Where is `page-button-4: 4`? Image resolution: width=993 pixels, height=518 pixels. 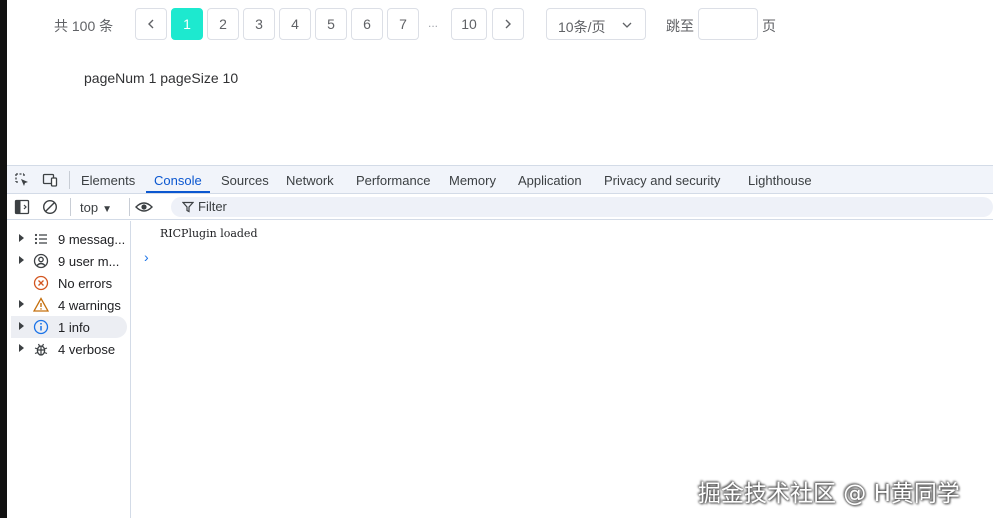 page-button-4: 4 is located at coordinates (295, 24).